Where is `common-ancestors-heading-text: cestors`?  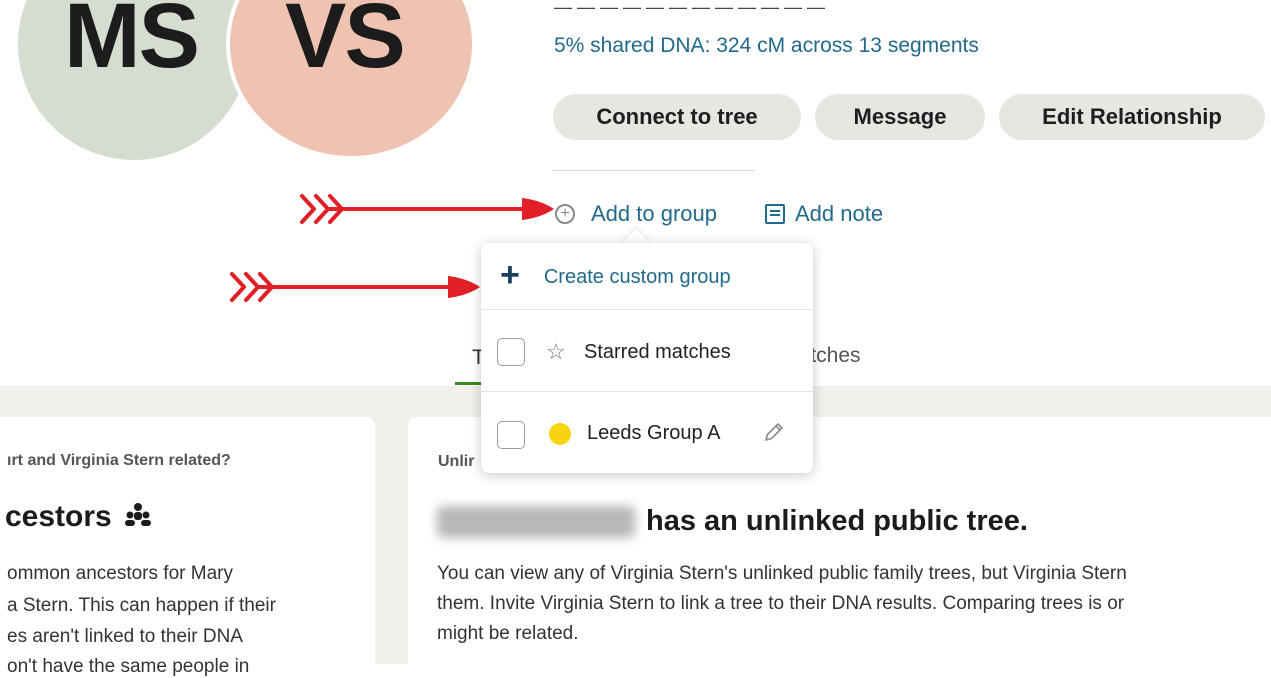 common-ancestors-heading-text: cestors is located at coordinates (58, 516).